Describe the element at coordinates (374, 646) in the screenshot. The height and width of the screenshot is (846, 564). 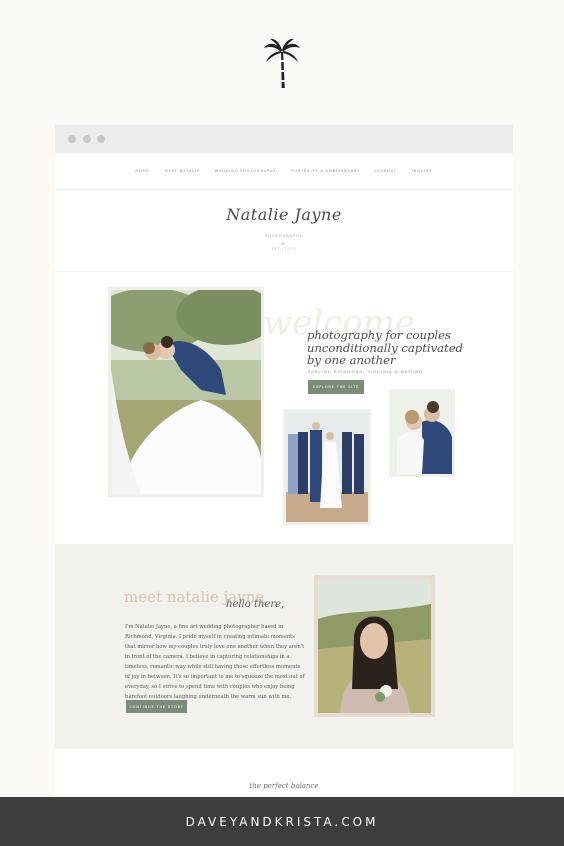
I see `about-portrait-photo` at that location.